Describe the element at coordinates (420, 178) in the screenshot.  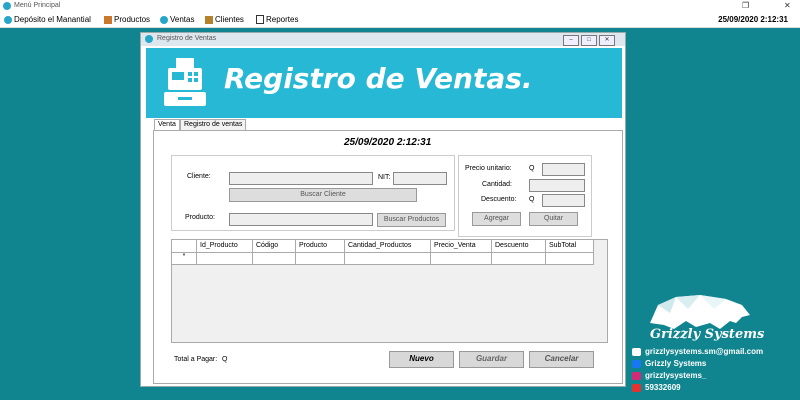
I see `nit-input` at that location.